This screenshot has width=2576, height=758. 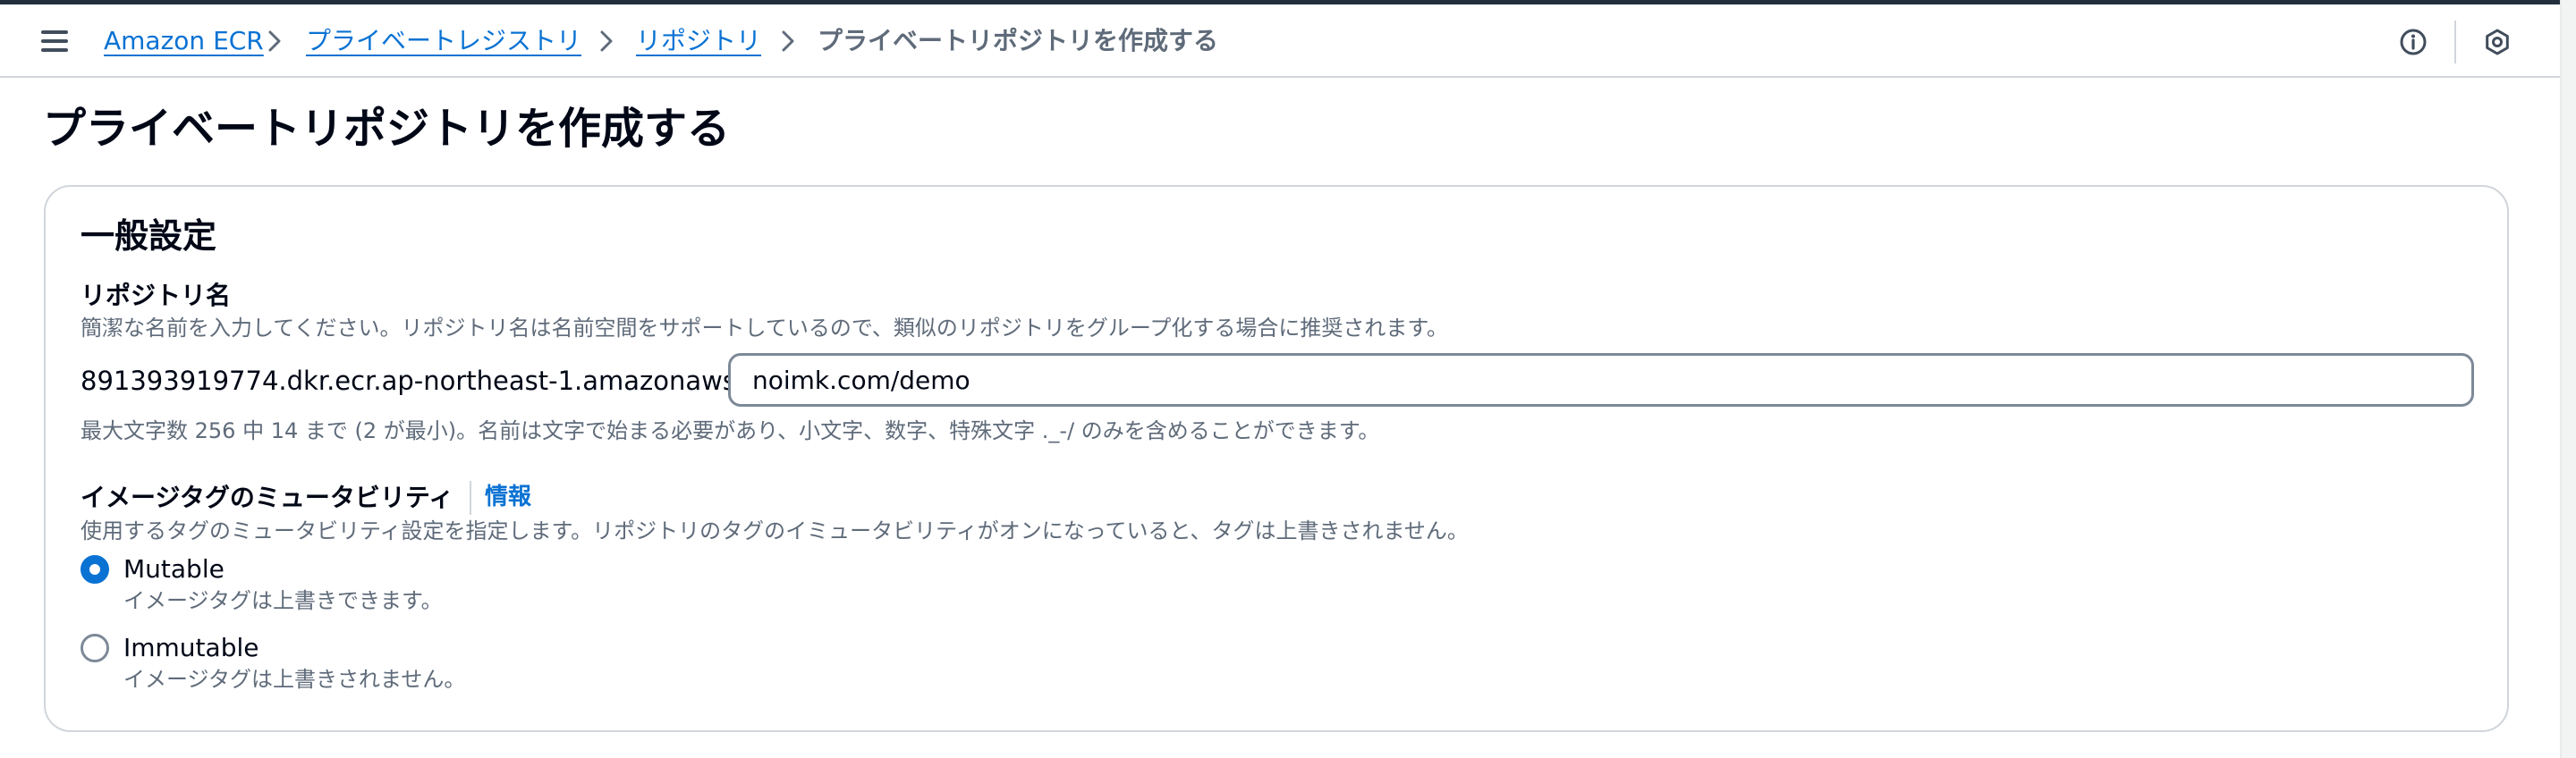 I want to click on info-link: 情報, so click(x=508, y=497).